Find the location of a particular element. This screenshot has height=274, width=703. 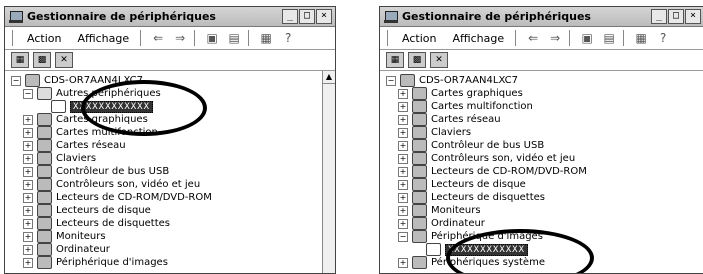

scroll-up-icon: ▲ is located at coordinates (329, 77).